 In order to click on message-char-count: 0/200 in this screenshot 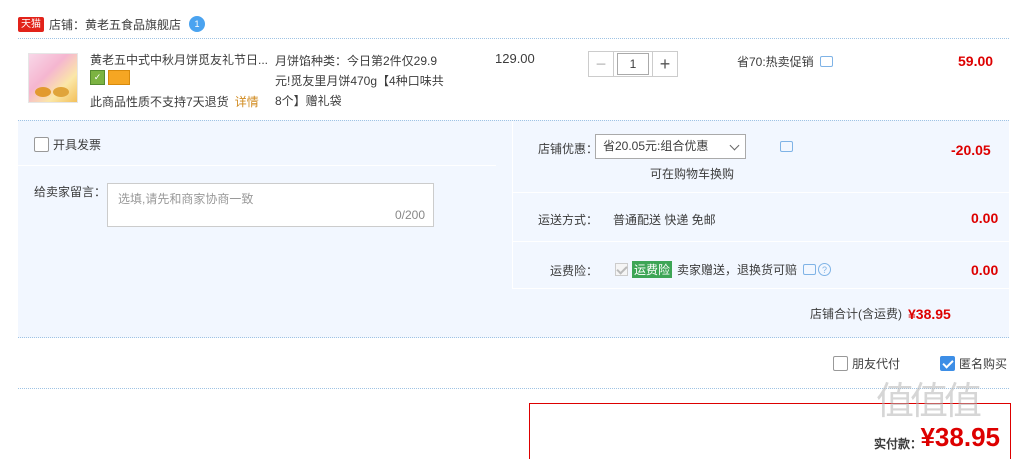, I will do `click(409, 215)`.